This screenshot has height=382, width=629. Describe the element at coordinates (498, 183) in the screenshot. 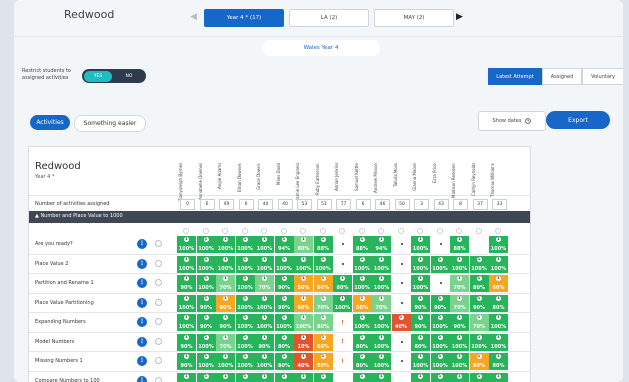

I see `student-name: Thomas Williams` at that location.